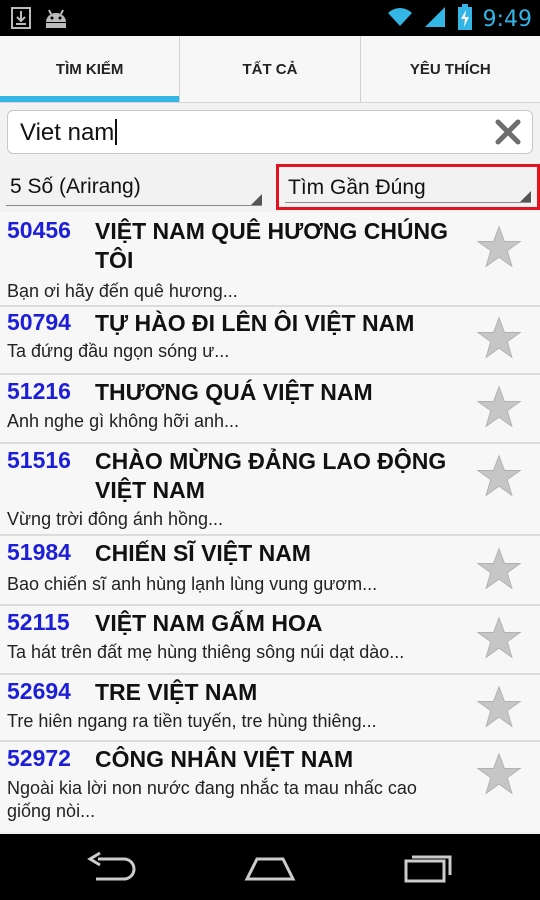 Image resolution: width=540 pixels, height=900 pixels. I want to click on search-input: Viet nam, so click(67, 132).